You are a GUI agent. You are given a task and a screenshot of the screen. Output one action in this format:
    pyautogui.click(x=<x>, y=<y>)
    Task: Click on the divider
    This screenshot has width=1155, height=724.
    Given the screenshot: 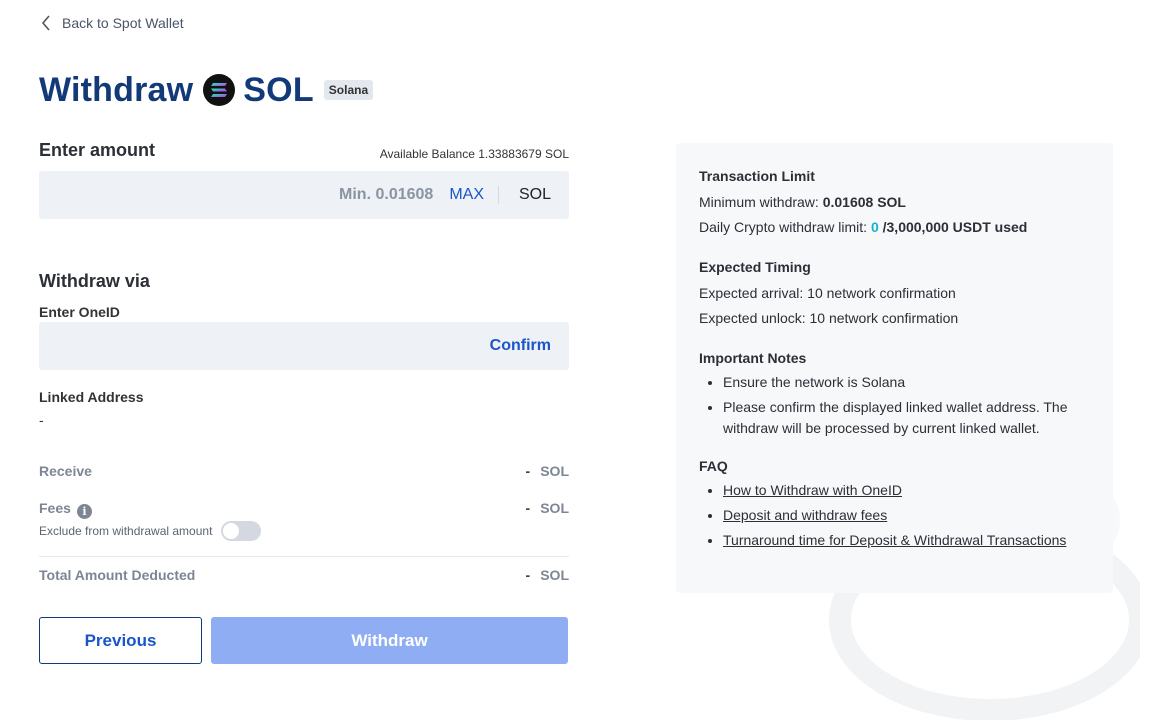 What is the action you would take?
    pyautogui.click(x=304, y=556)
    